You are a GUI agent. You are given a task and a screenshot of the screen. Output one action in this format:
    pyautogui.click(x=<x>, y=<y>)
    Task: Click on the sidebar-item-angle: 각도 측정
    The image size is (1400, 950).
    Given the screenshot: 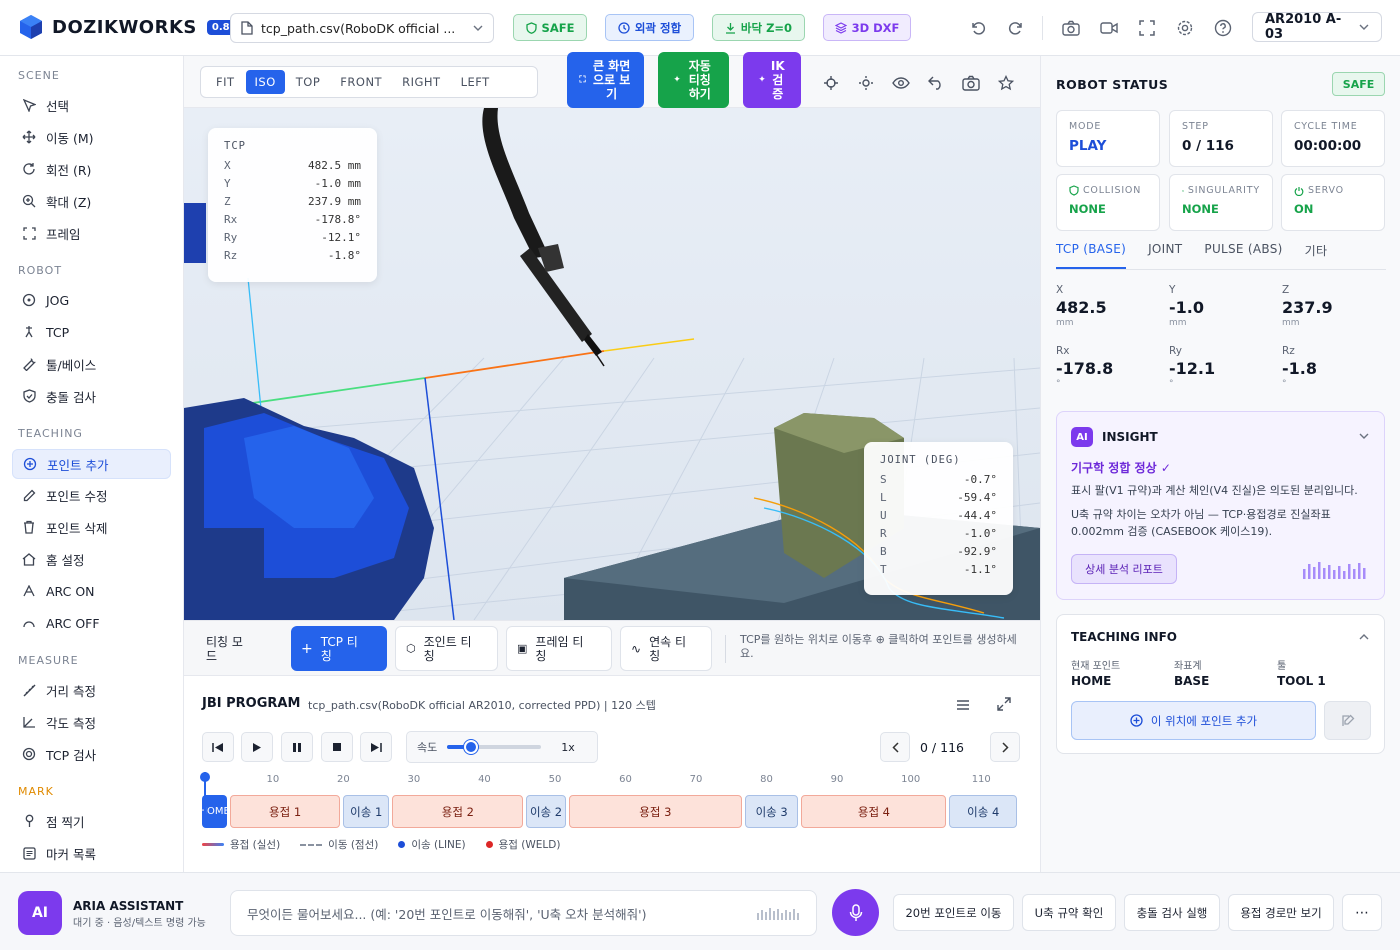 What is the action you would take?
    pyautogui.click(x=91, y=722)
    